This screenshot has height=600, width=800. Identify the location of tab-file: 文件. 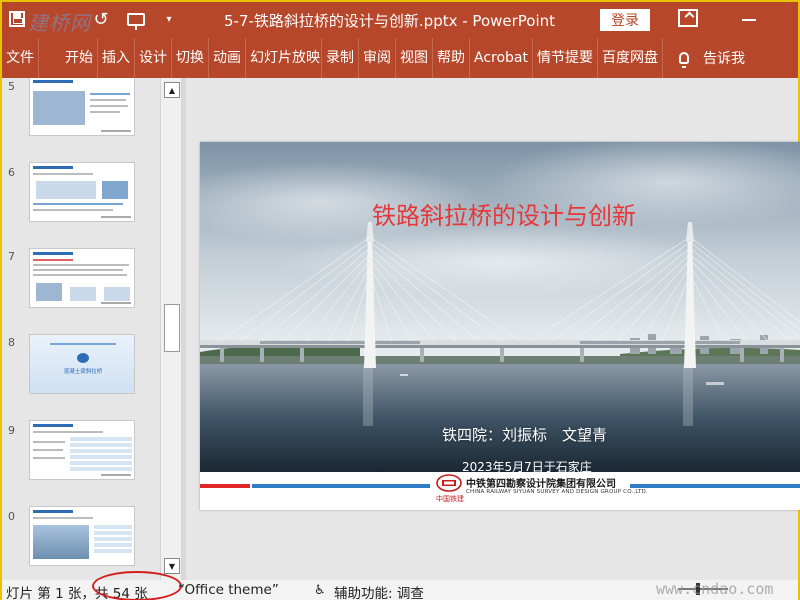
(20, 58).